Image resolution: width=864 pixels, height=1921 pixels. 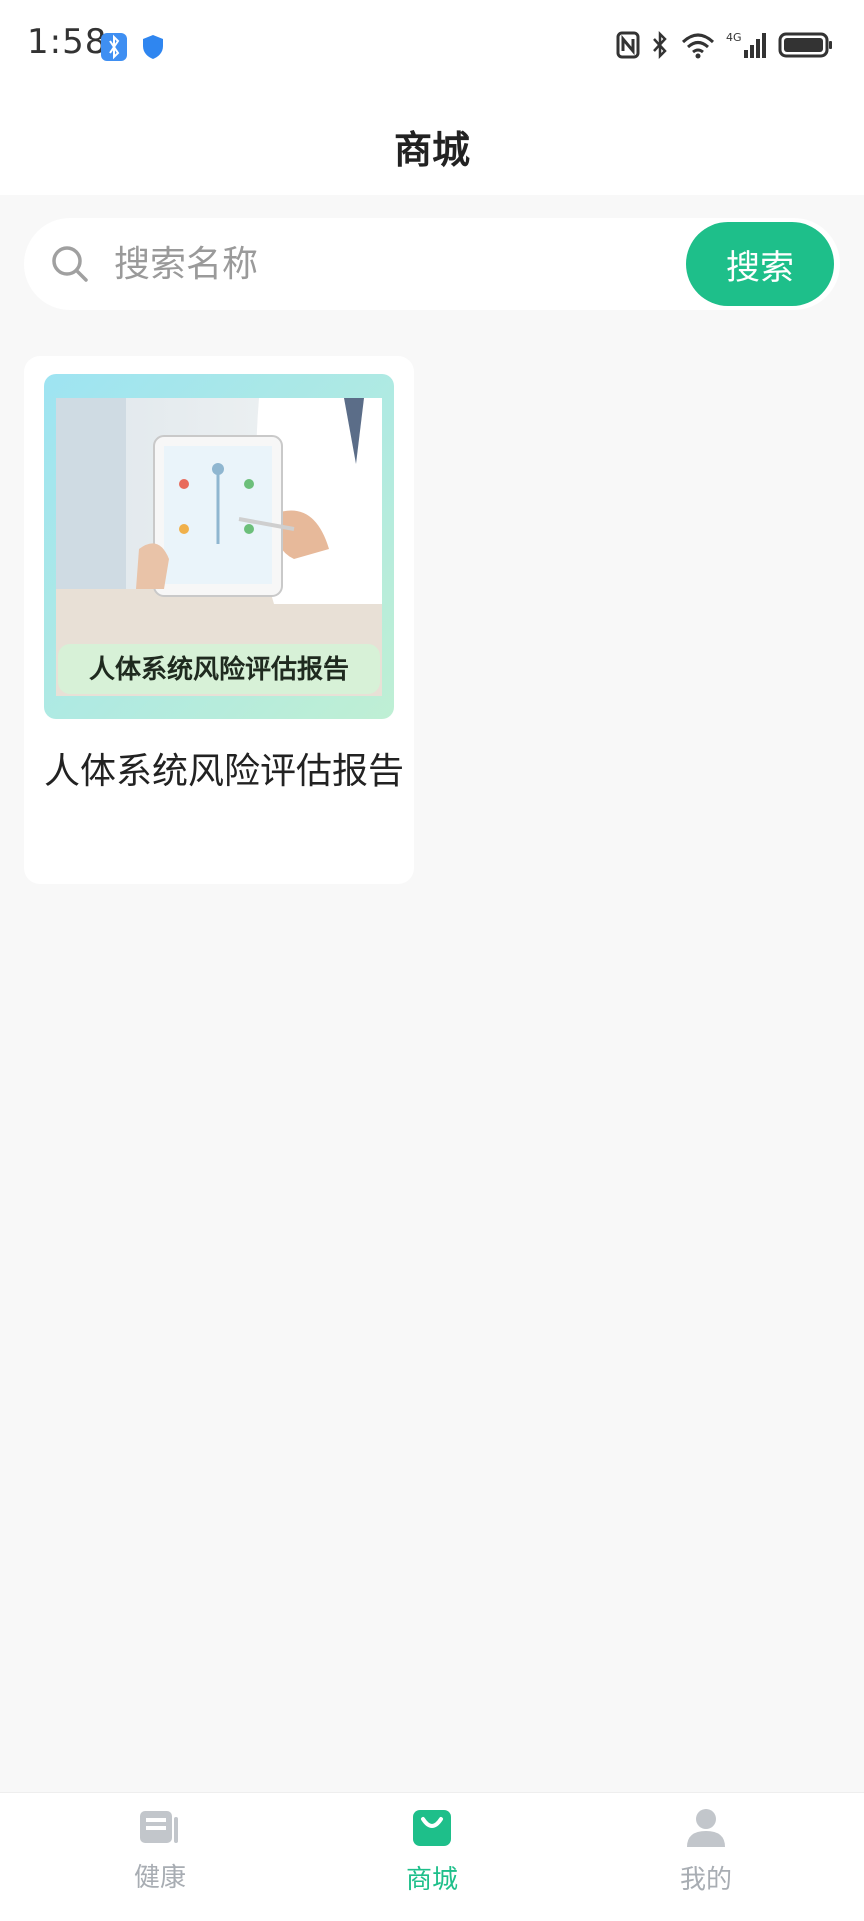 I want to click on nfc-icon, so click(x=628, y=47).